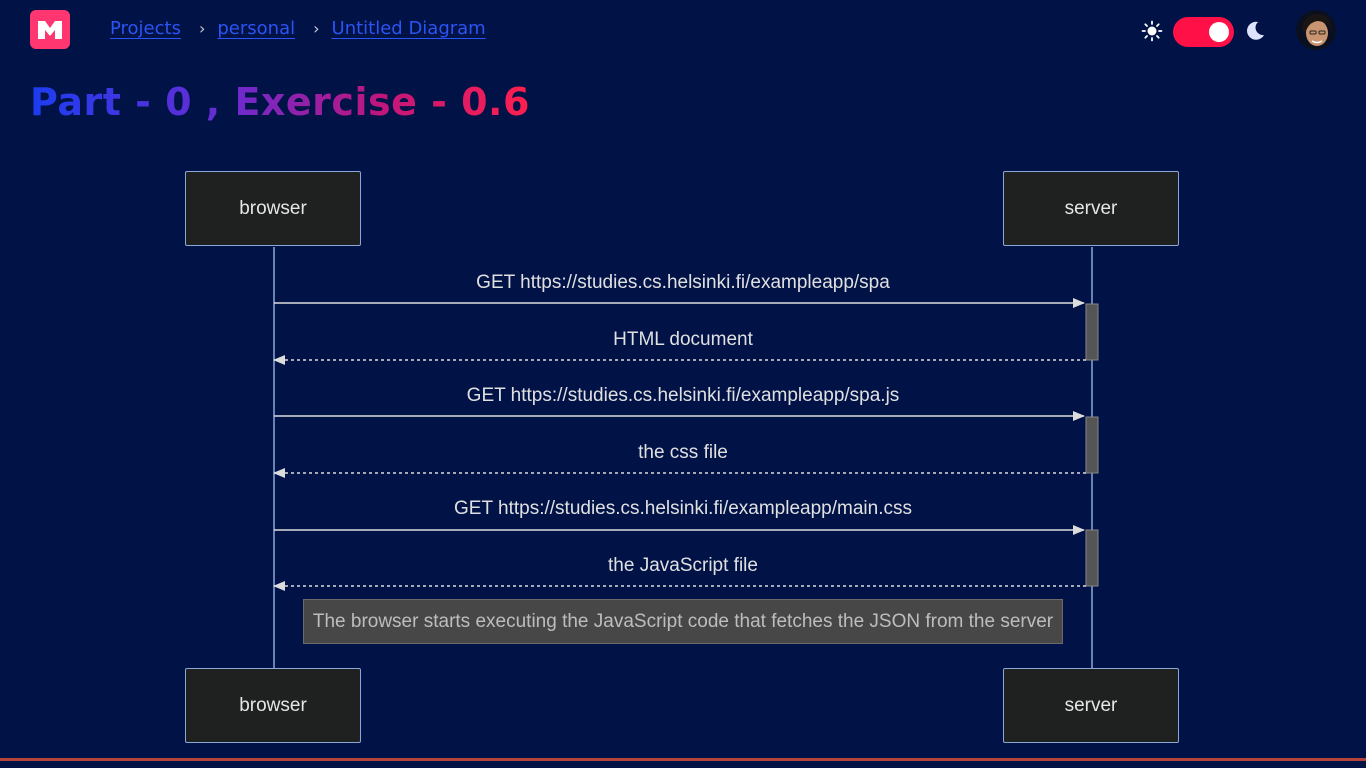  Describe the element at coordinates (683, 339) in the screenshot. I see `message-label: HTML document` at that location.